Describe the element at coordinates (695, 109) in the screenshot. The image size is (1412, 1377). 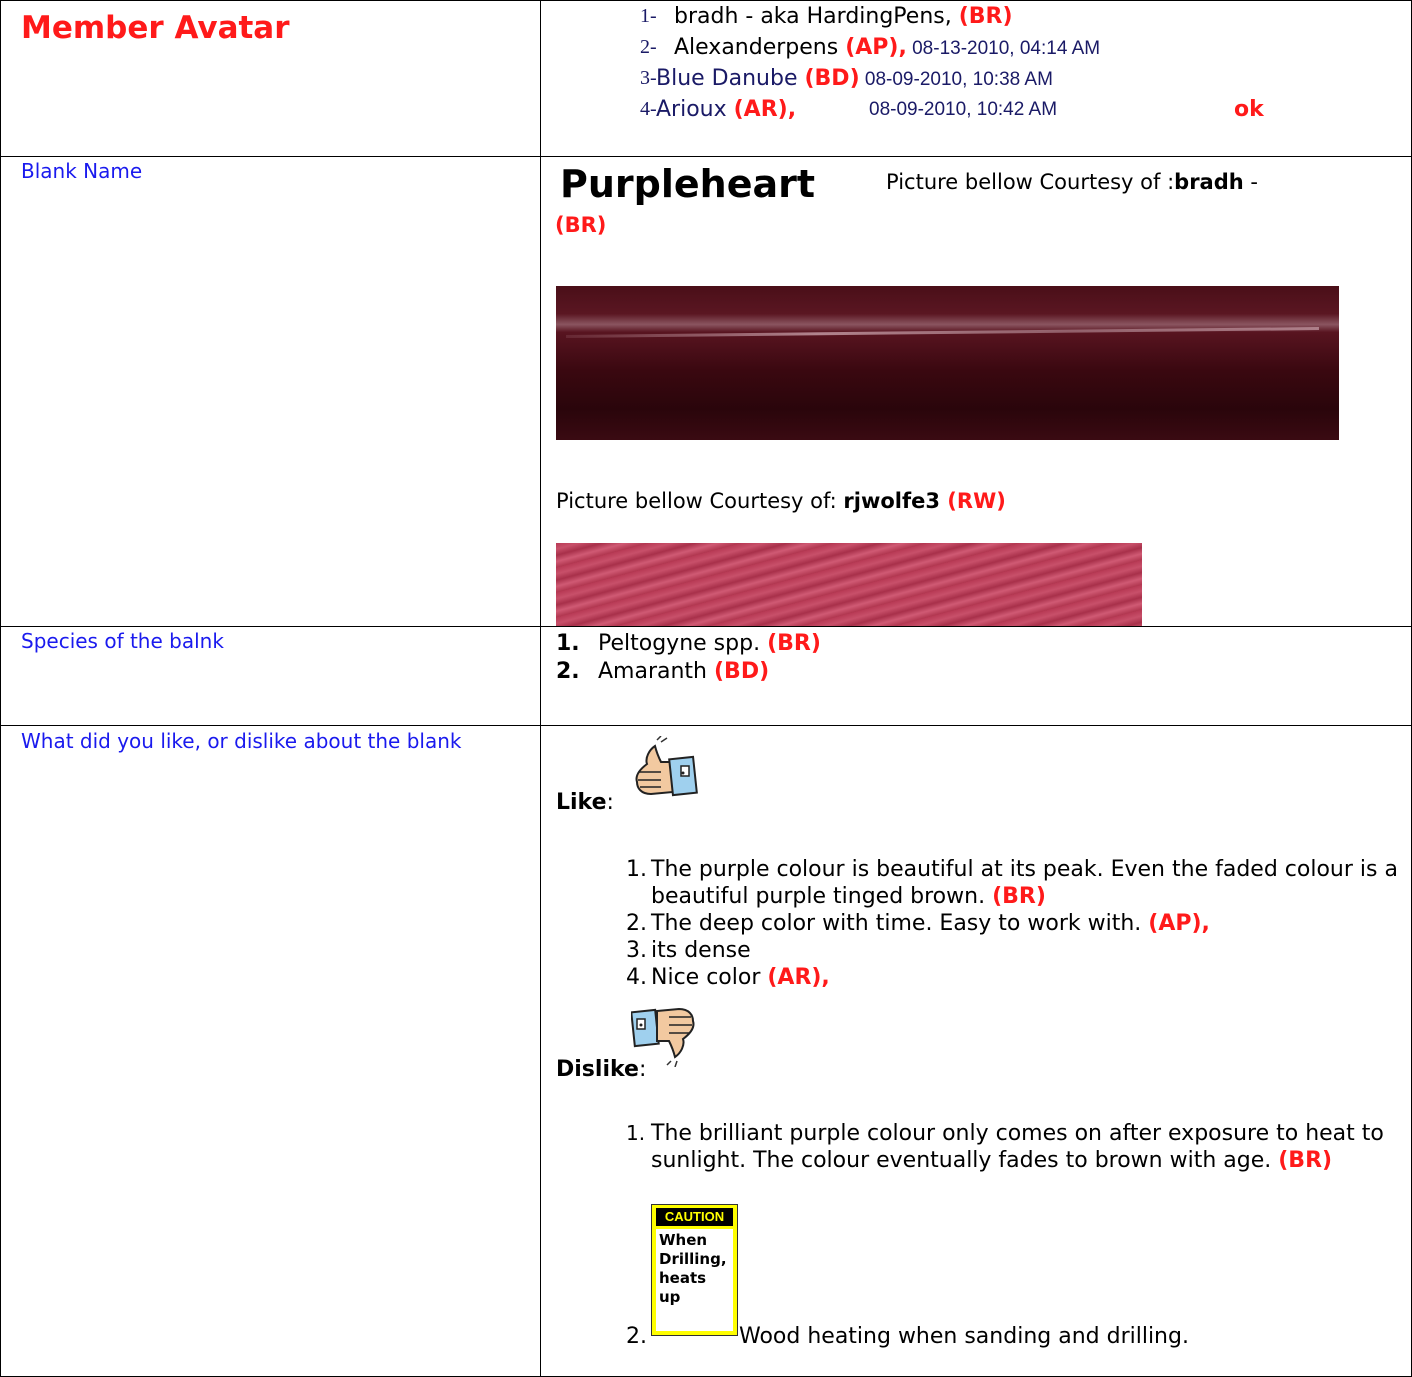
I see `member-name: Arioux` at that location.